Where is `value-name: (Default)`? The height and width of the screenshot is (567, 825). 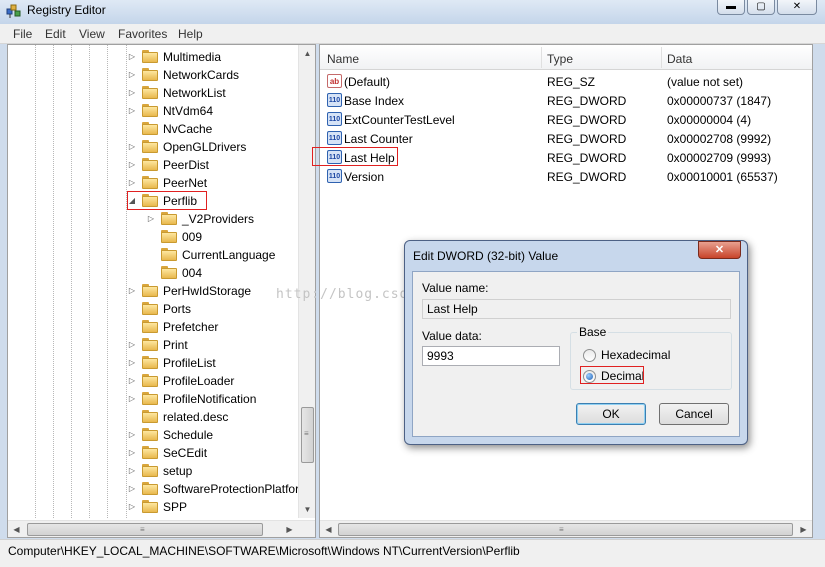 value-name: (Default) is located at coordinates (367, 82).